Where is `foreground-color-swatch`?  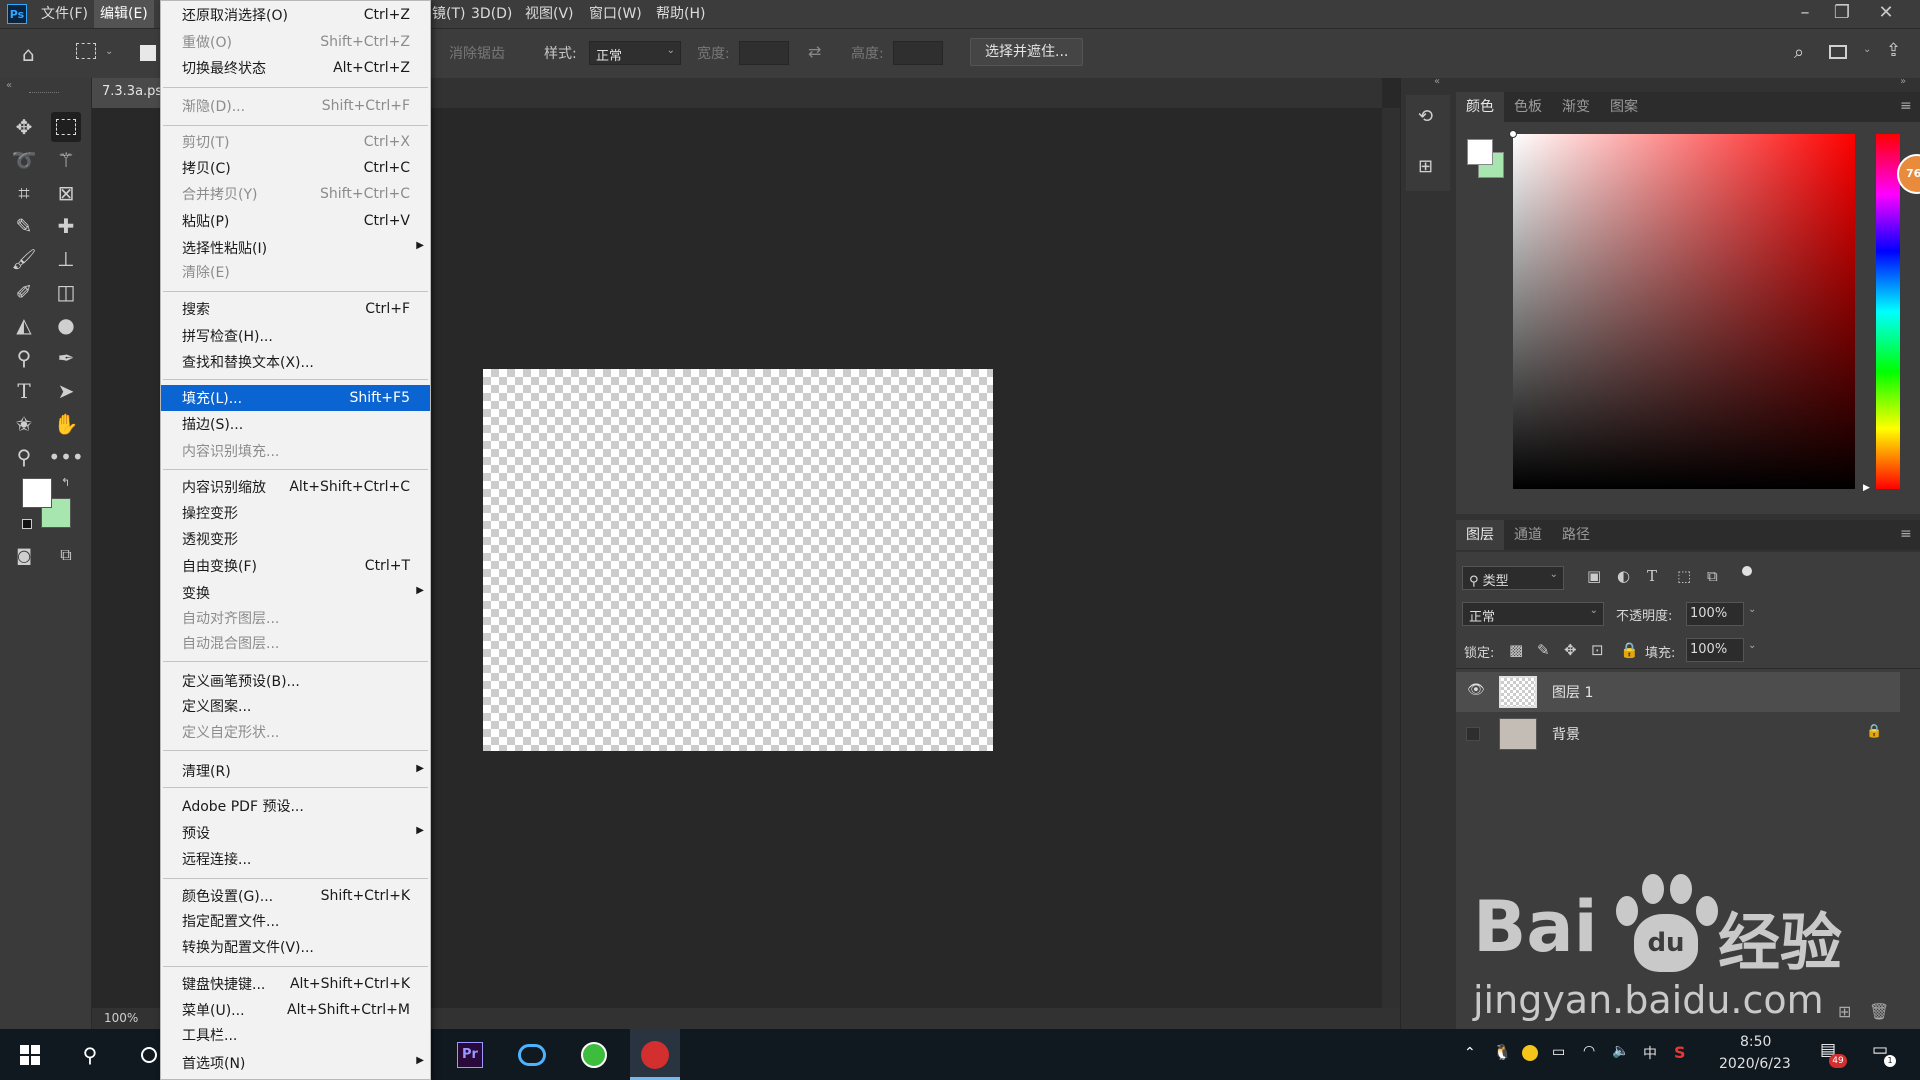
foreground-color-swatch is located at coordinates (37, 493).